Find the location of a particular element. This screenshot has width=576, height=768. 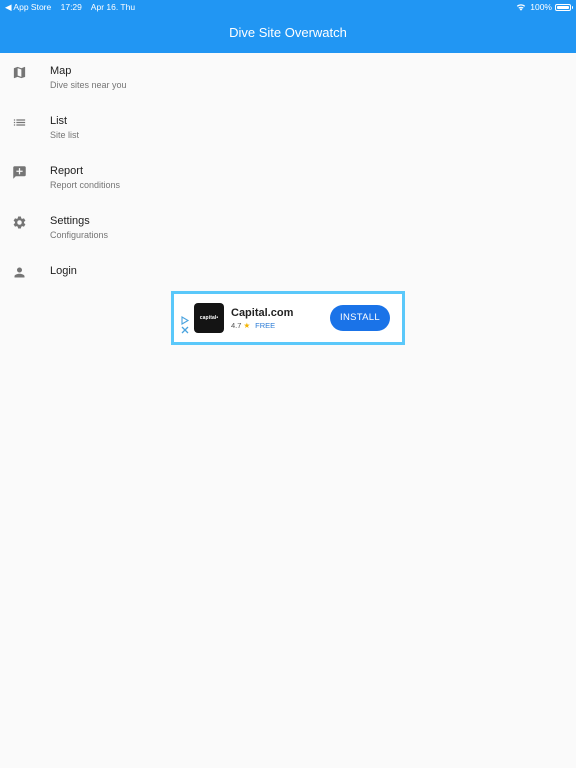

ad-app-meta: 4.7 ★ FREE is located at coordinates (253, 326).